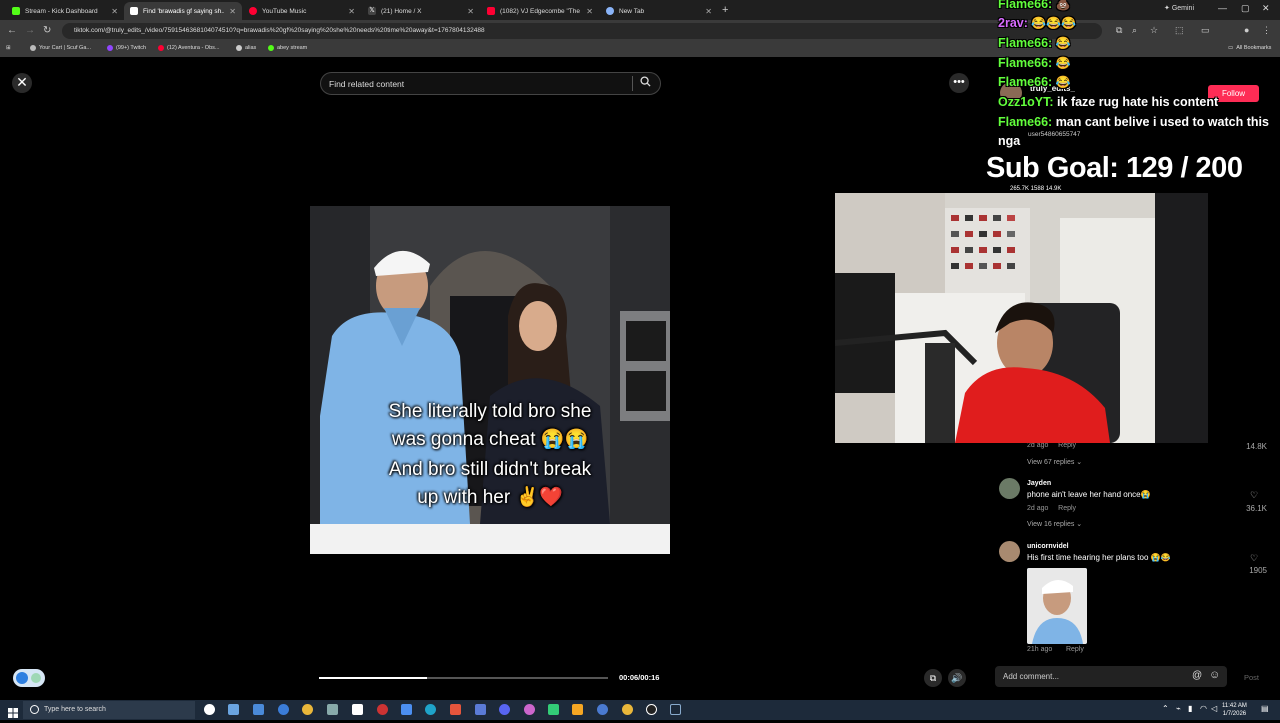 The height and width of the screenshot is (723, 1280). What do you see at coordinates (1048, 546) in the screenshot?
I see `comment-2-author: unicornvidel` at bounding box center [1048, 546].